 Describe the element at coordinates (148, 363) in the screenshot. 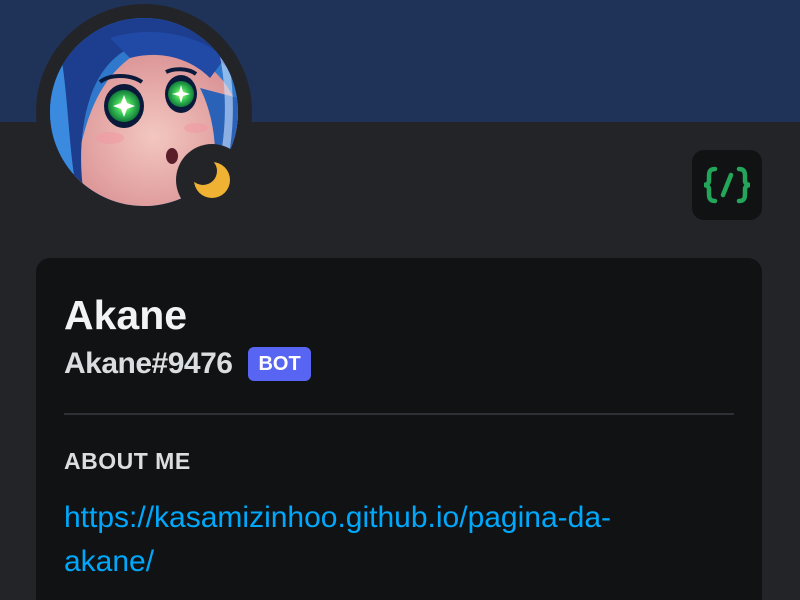

I see `username: Akane#9476` at that location.